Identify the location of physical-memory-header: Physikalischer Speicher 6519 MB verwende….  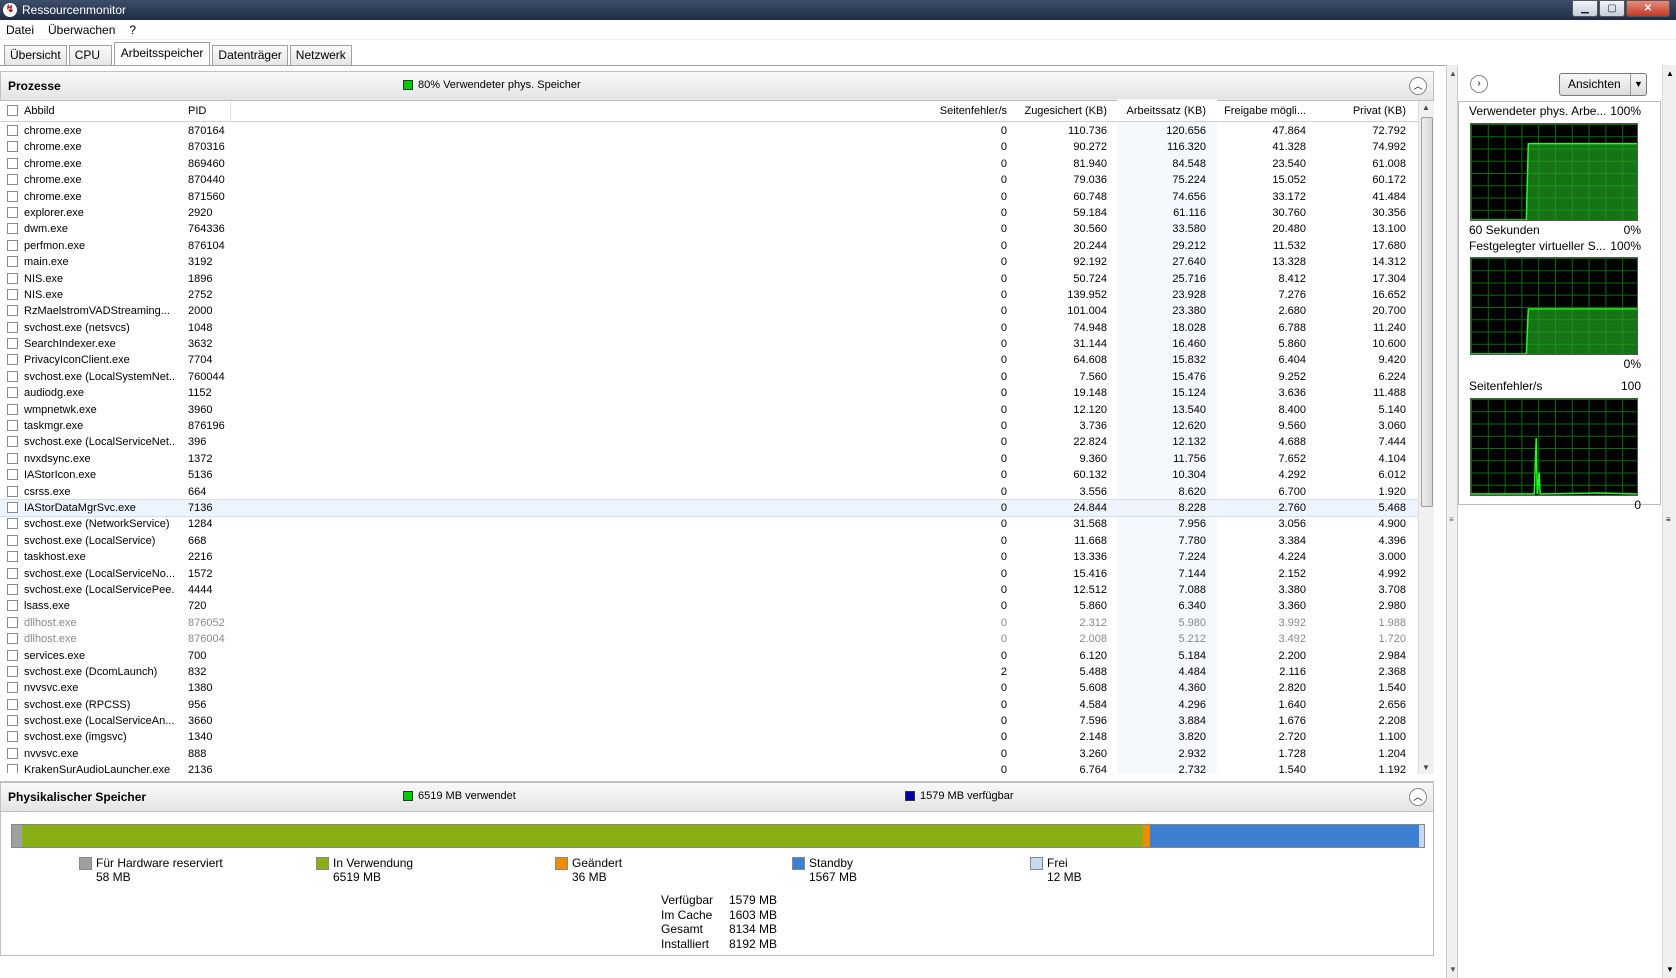
(717, 797).